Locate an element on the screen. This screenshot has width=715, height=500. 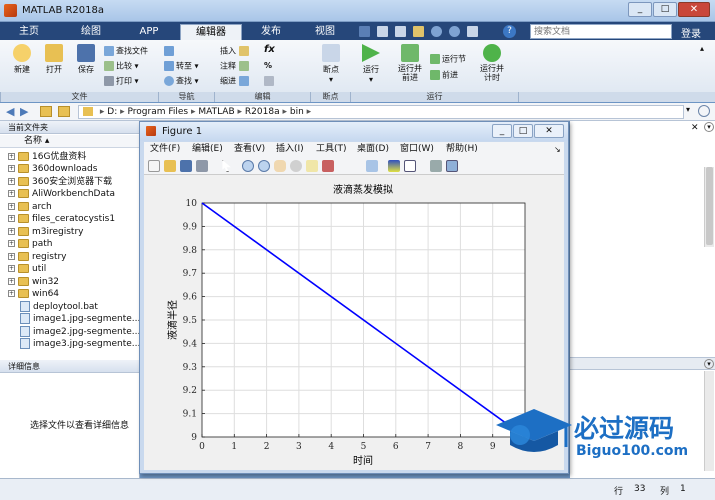
new-figure-icon is located at coordinates (154, 166).